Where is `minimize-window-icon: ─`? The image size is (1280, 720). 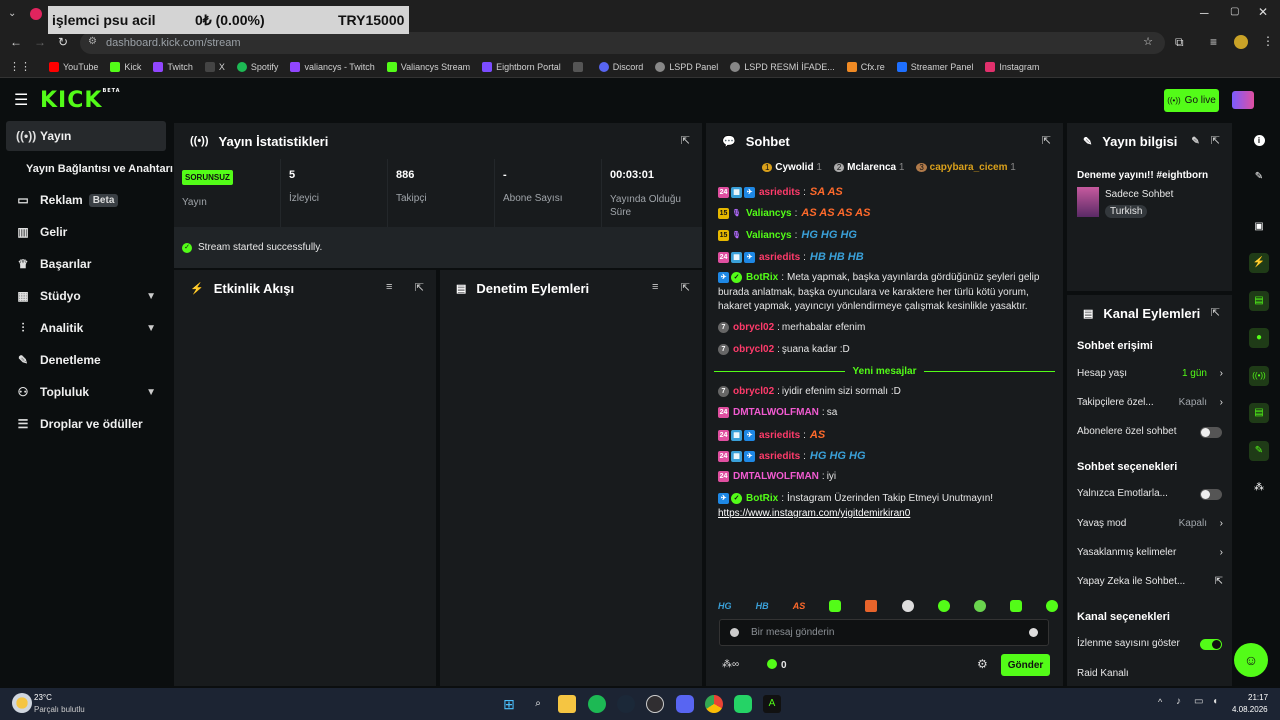
minimize-window-icon: ─ is located at coordinates (1204, 13).